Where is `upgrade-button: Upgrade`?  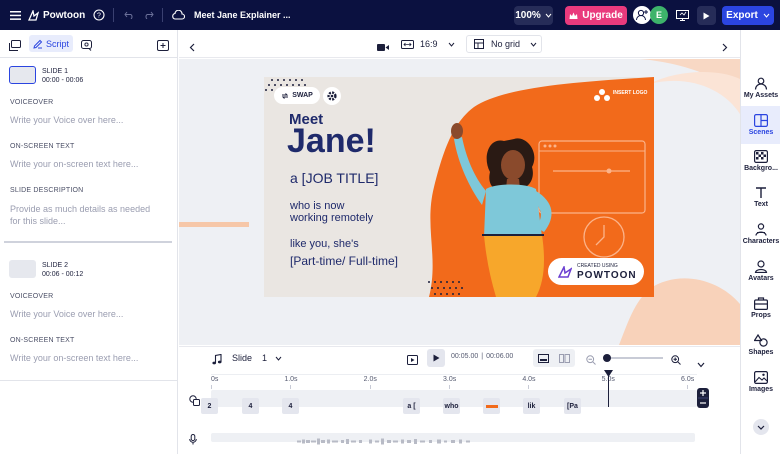
upgrade-button: Upgrade is located at coordinates (596, 15).